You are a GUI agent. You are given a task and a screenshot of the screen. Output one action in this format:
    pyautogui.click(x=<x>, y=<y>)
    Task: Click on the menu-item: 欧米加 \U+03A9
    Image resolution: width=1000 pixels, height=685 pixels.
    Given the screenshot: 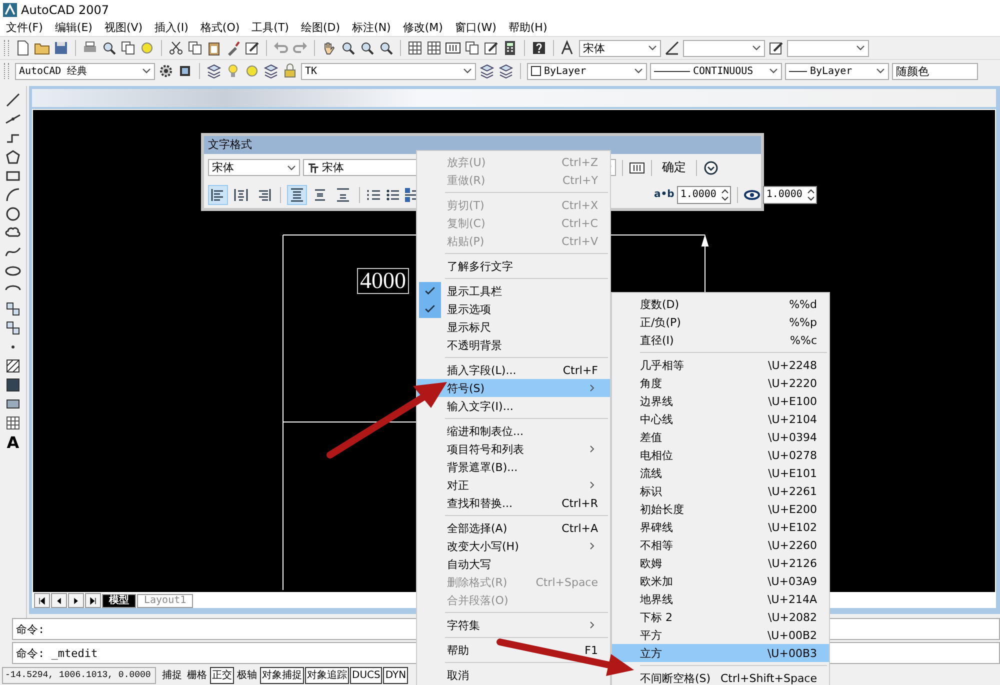 What is the action you would take?
    pyautogui.click(x=720, y=581)
    